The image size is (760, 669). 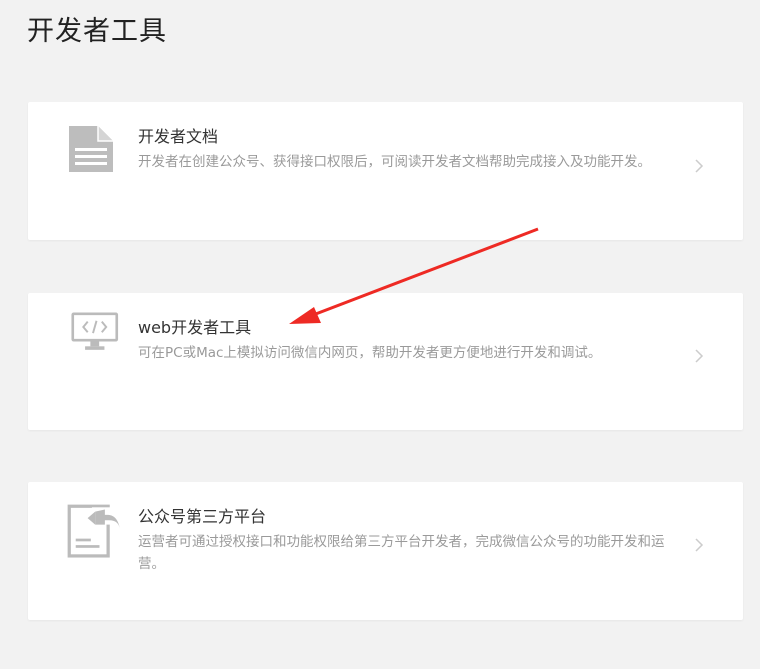 What do you see at coordinates (91, 149) in the screenshot?
I see `document-icon` at bounding box center [91, 149].